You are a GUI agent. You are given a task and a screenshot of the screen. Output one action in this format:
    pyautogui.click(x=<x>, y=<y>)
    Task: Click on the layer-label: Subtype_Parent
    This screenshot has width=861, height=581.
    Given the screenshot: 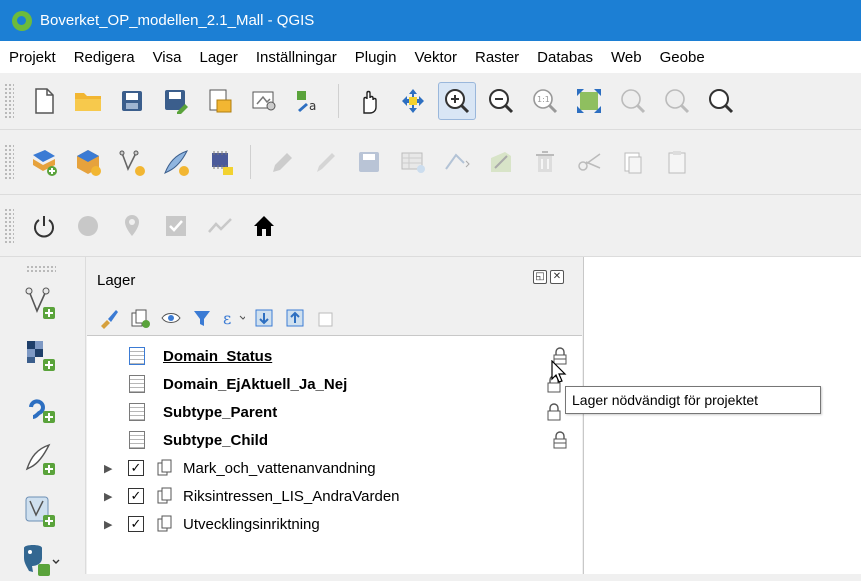 What is the action you would take?
    pyautogui.click(x=220, y=412)
    